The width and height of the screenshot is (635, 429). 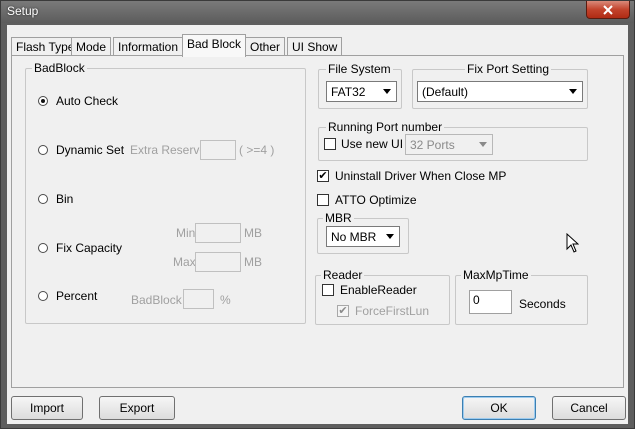 I want to click on ok-button: OK, so click(x=499, y=408).